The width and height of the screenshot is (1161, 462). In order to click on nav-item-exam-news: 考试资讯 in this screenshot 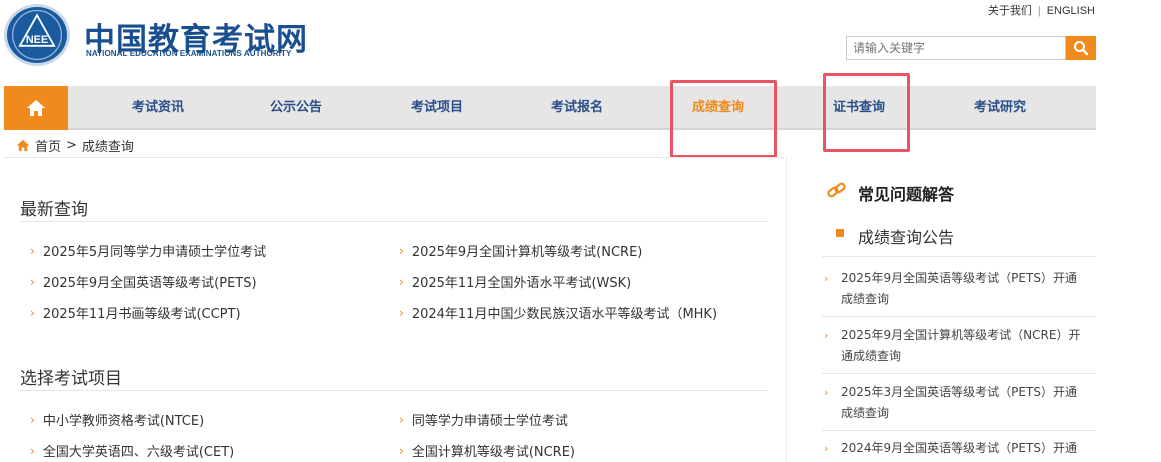, I will do `click(158, 108)`.